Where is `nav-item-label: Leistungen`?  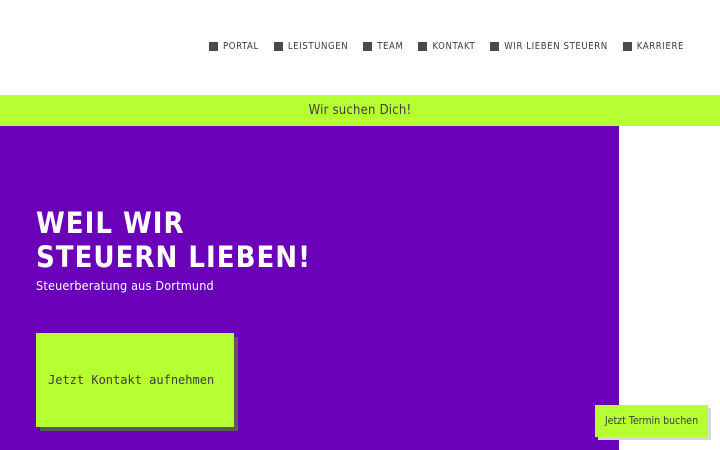 nav-item-label: Leistungen is located at coordinates (318, 46).